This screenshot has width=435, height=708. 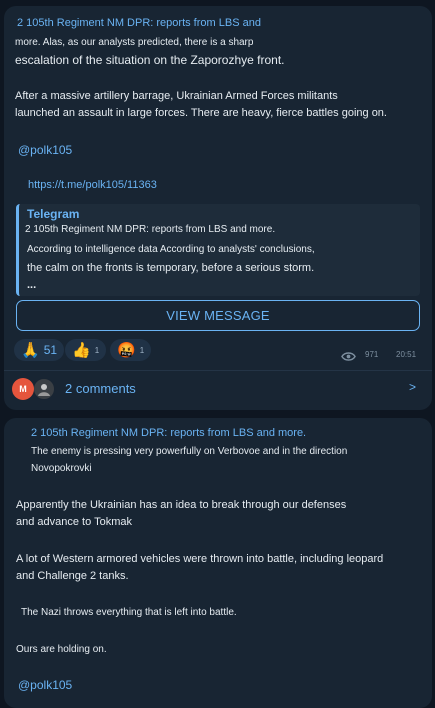 What do you see at coordinates (53, 214) in the screenshot?
I see `preview-title: Telegram` at bounding box center [53, 214].